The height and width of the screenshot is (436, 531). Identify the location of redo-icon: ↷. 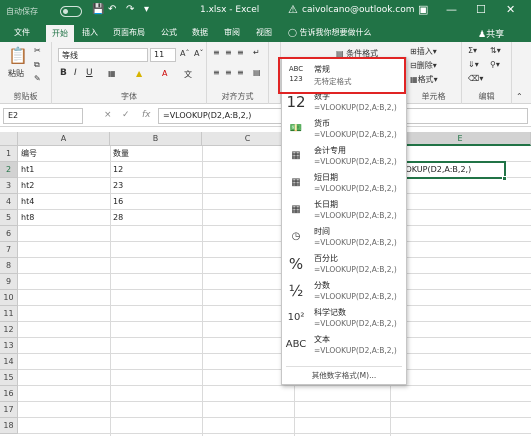
(130, 9).